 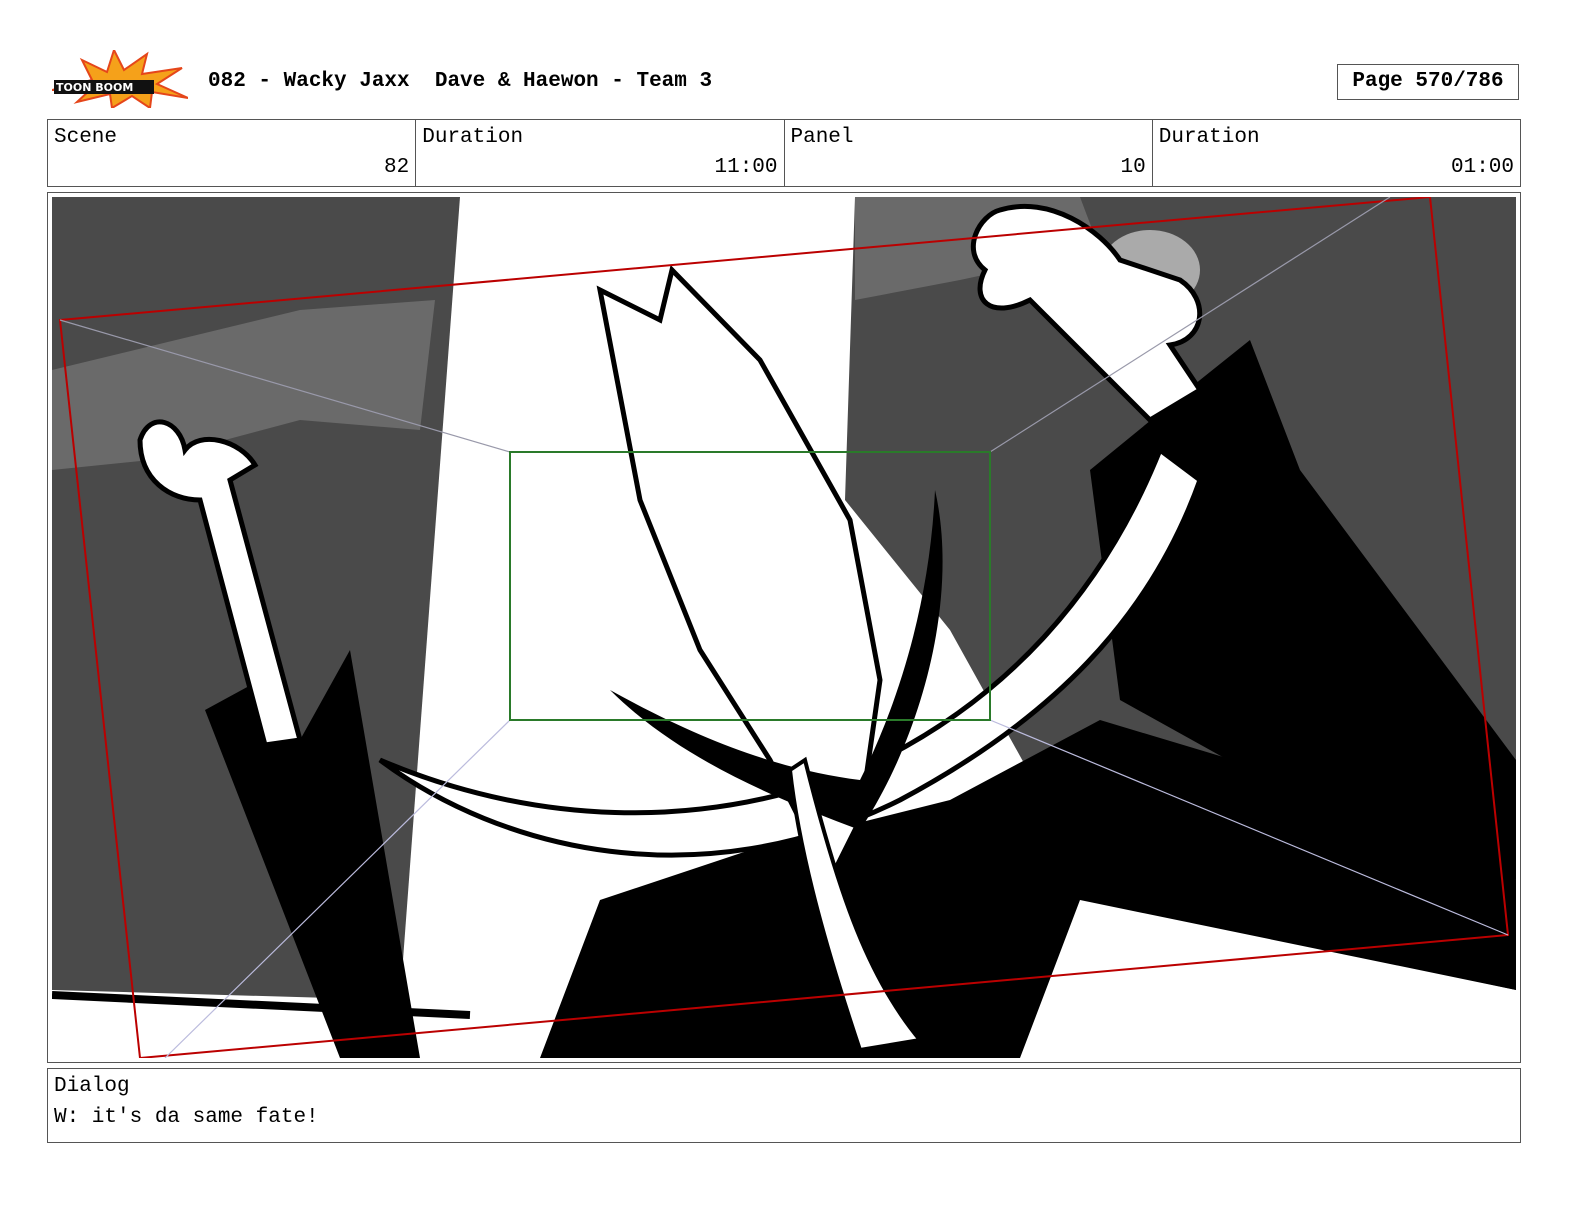 What do you see at coordinates (92, 1086) in the screenshot?
I see `dialog-label: Dialog` at bounding box center [92, 1086].